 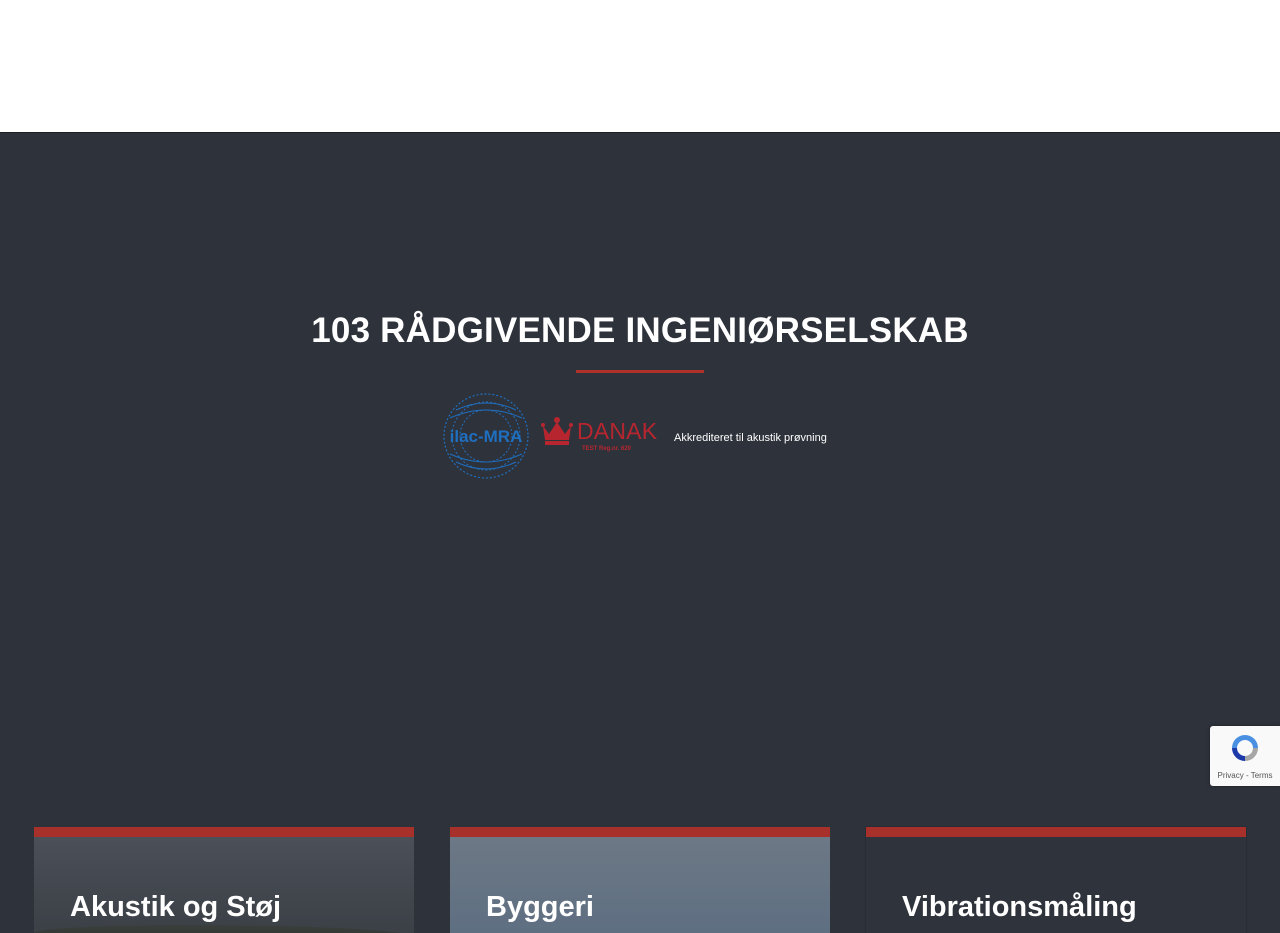 I want to click on title-divider, so click(x=640, y=371).